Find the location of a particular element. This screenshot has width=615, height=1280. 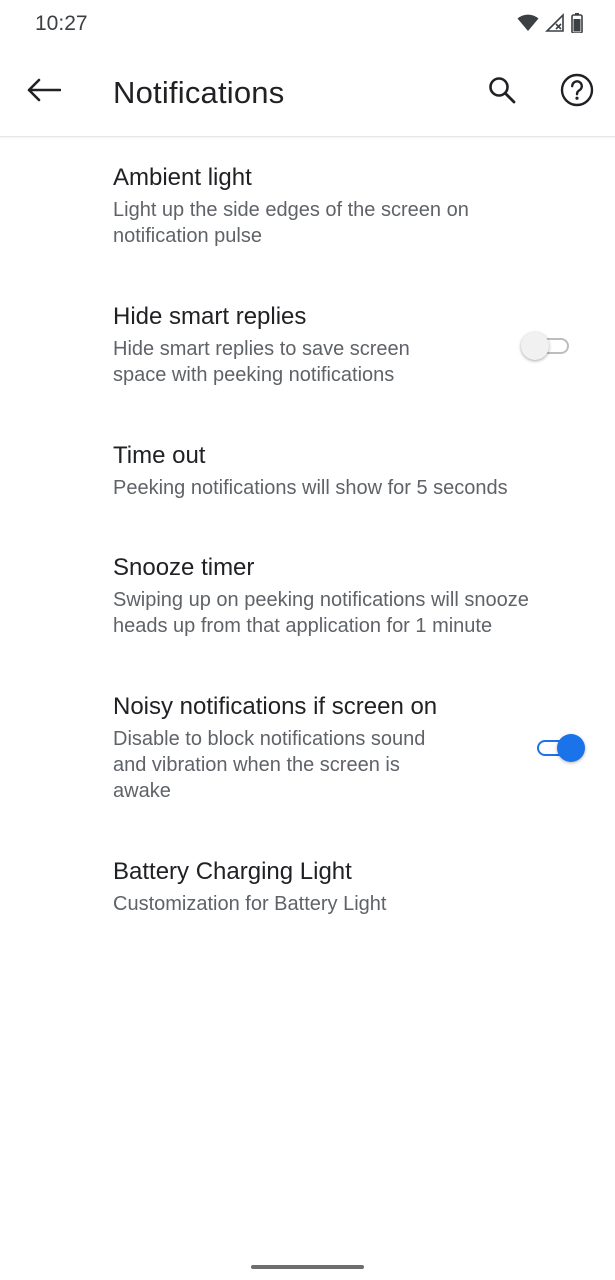

page-title: Notifications is located at coordinates (199, 92).